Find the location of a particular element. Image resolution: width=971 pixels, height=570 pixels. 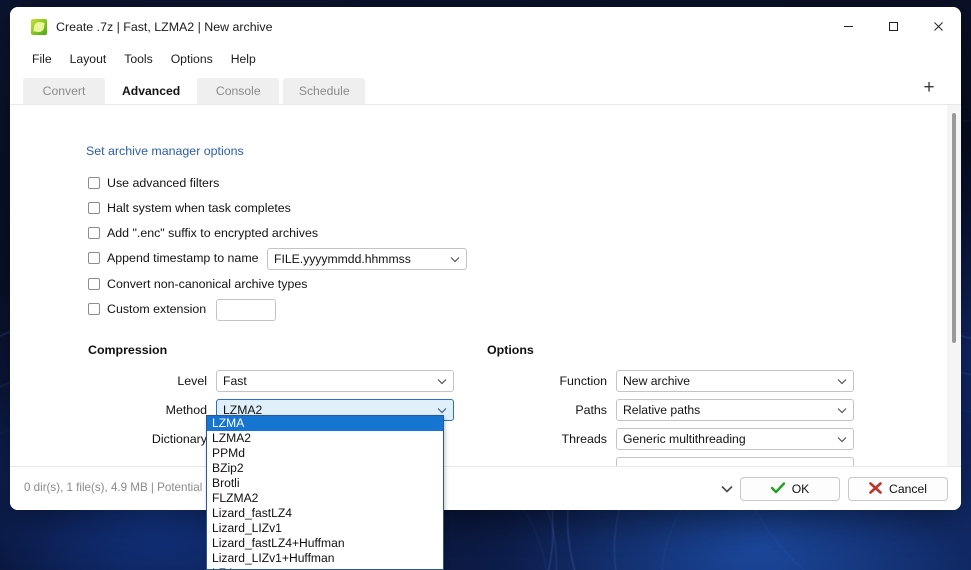

threads-value: Generic multithreading is located at coordinates (684, 439).